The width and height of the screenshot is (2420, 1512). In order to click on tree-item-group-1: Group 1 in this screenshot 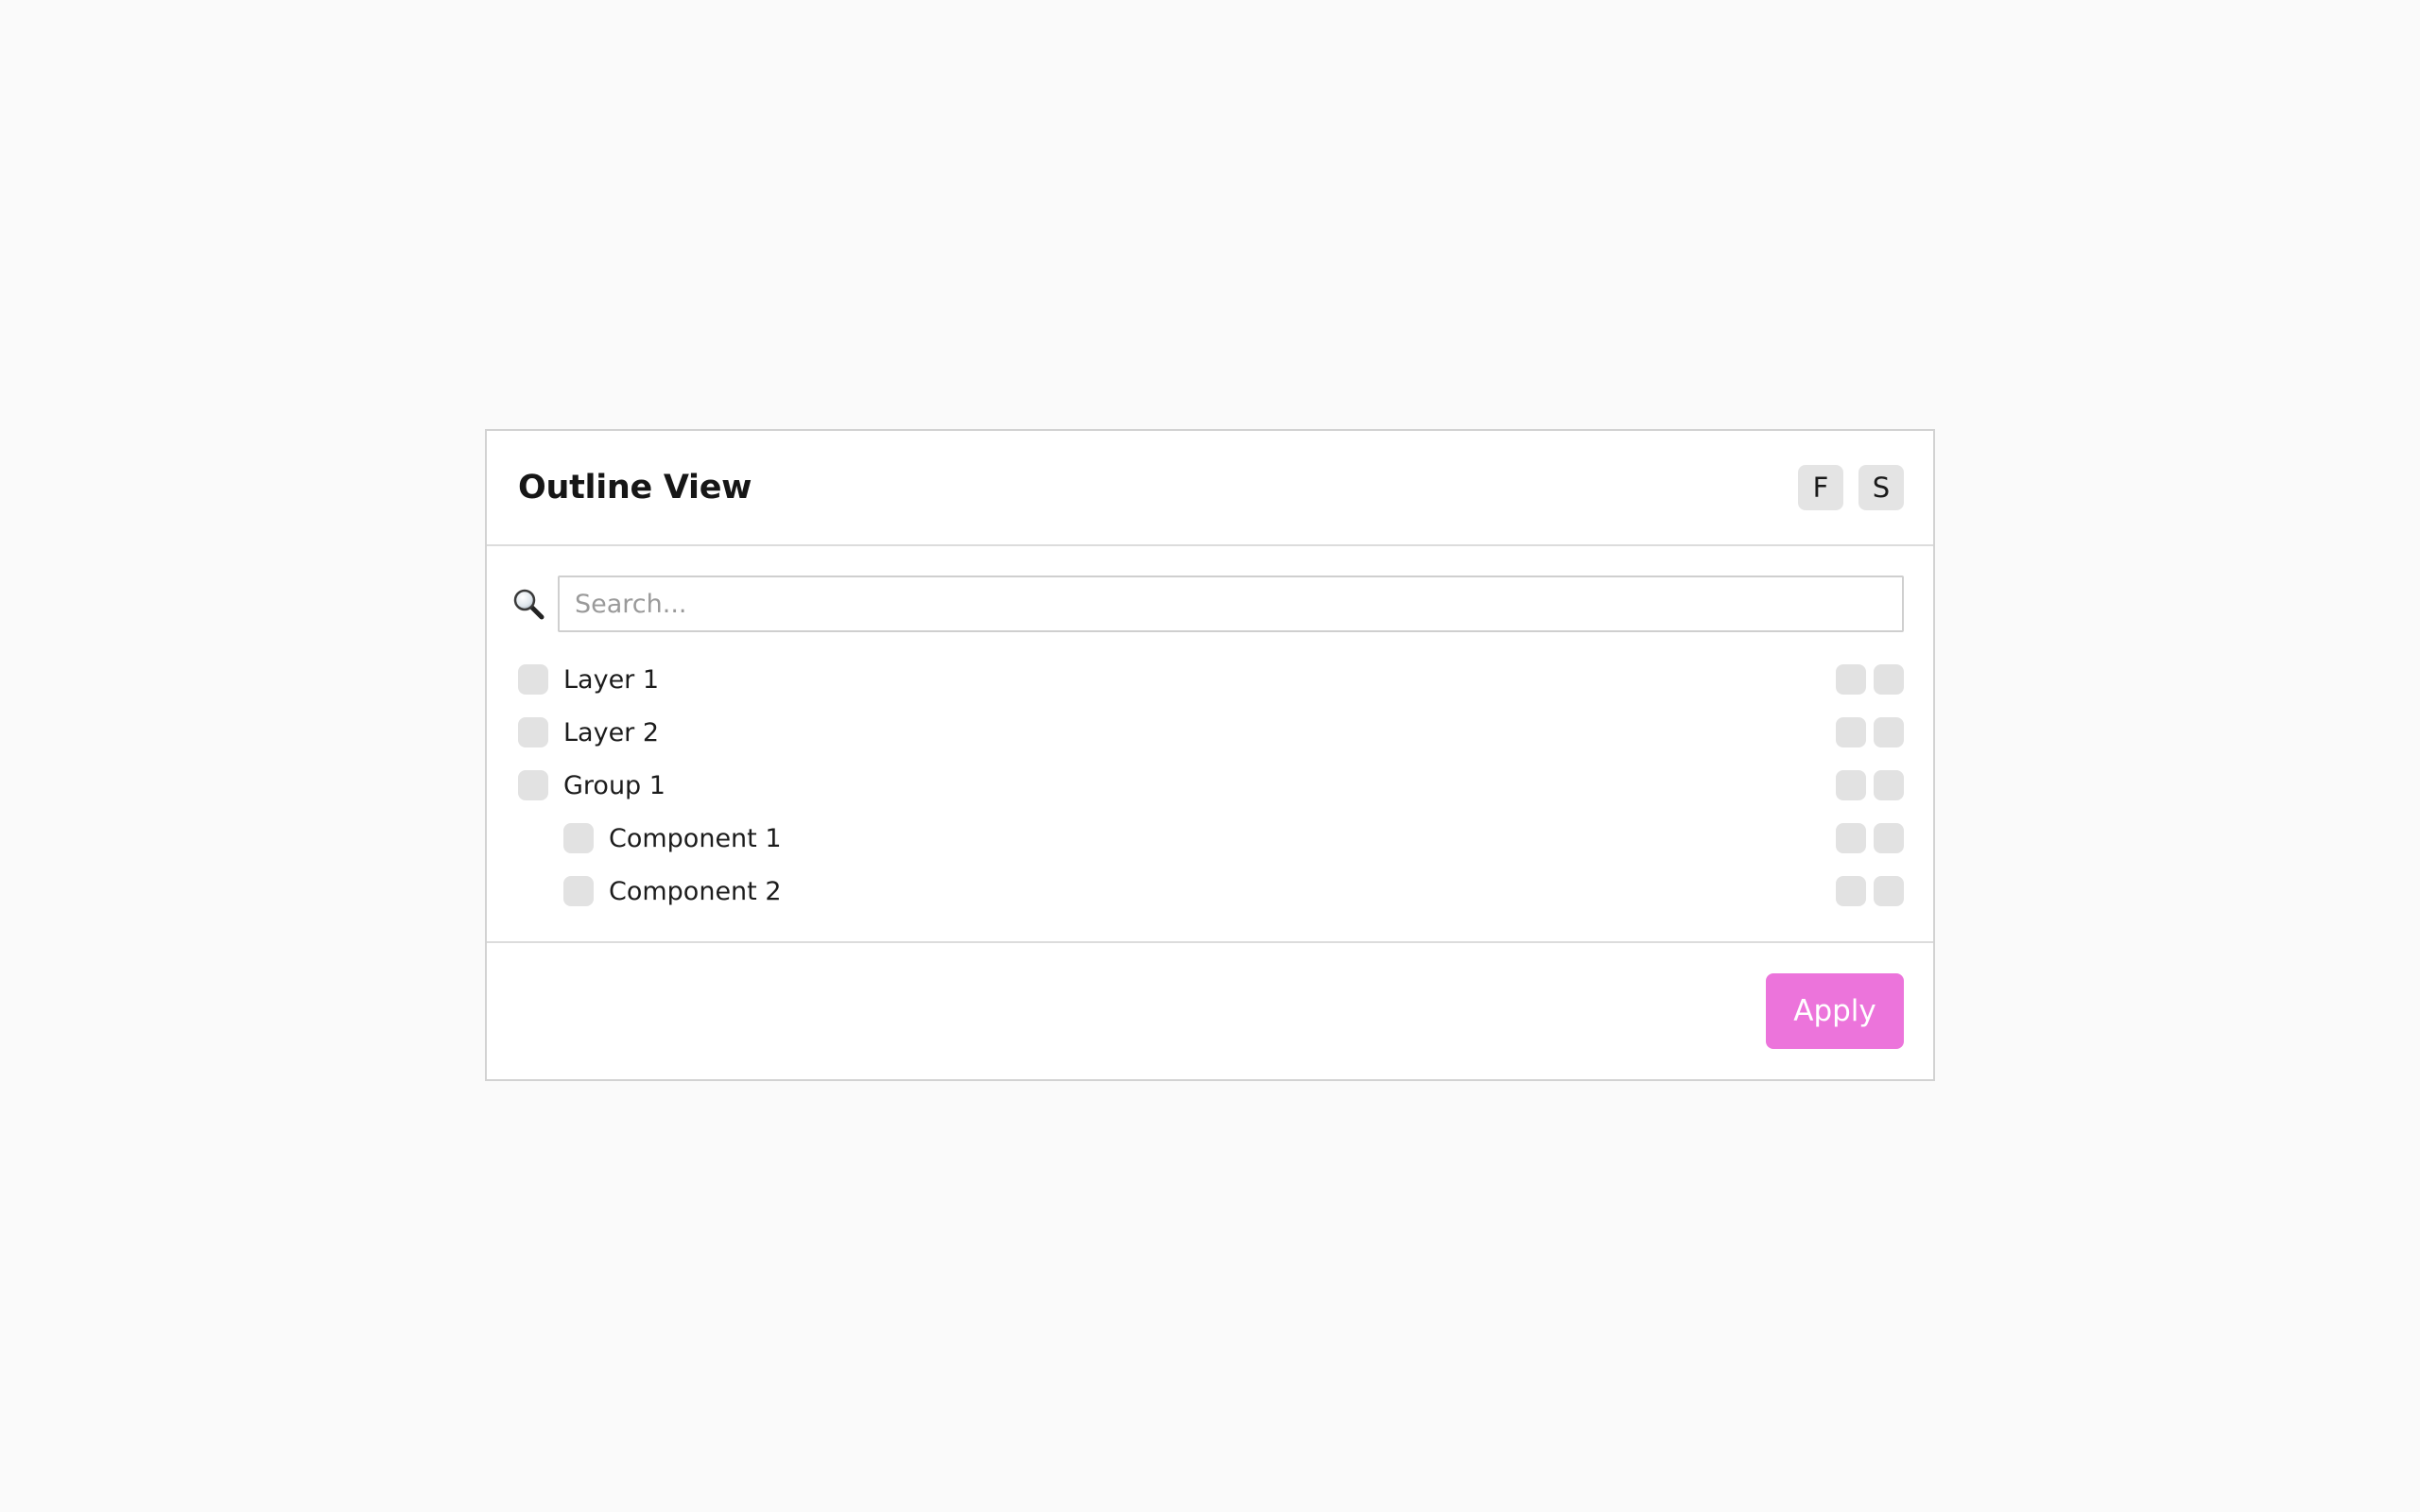, I will do `click(1208, 785)`.